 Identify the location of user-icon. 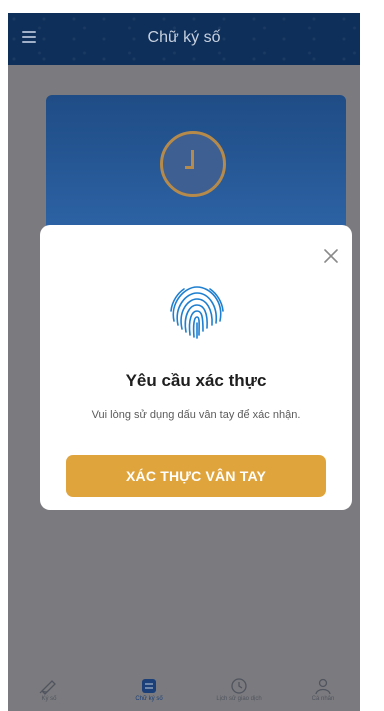
(323, 686).